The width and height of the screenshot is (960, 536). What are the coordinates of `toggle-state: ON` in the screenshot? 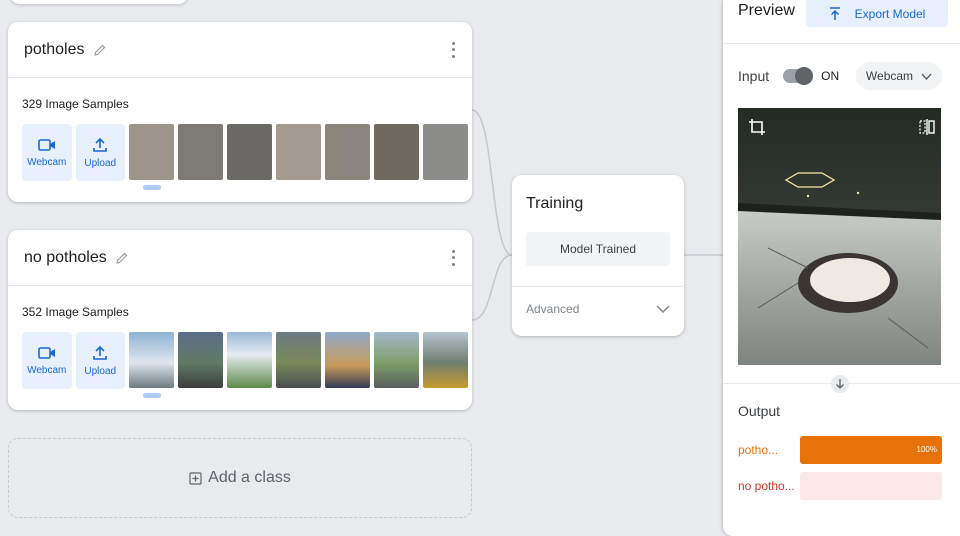 It's located at (830, 76).